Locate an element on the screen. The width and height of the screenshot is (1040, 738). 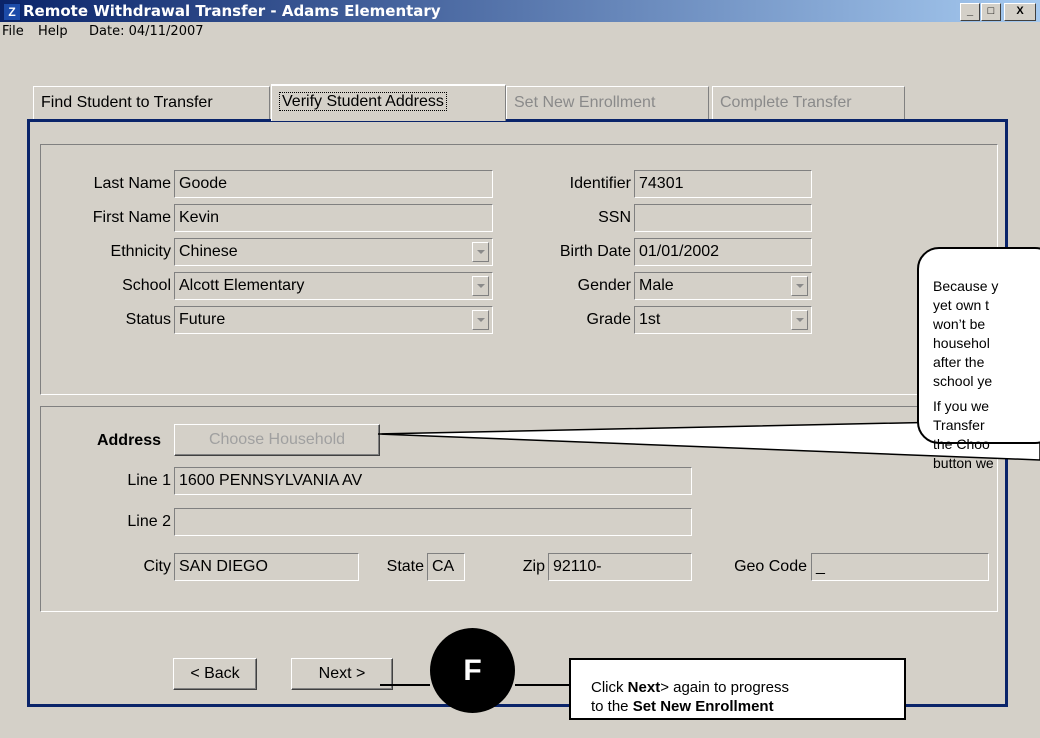
callout-line: after the is located at coordinates (959, 362).